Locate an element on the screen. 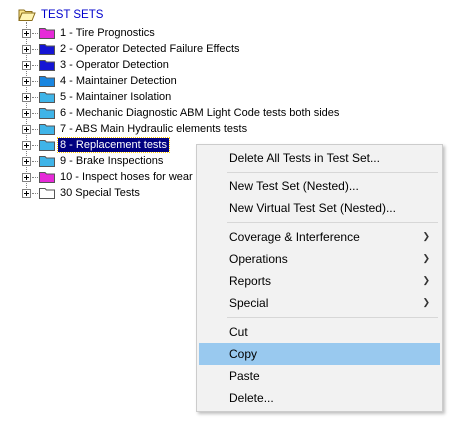 The width and height of the screenshot is (453, 421). open-folder-icon is located at coordinates (27, 15).